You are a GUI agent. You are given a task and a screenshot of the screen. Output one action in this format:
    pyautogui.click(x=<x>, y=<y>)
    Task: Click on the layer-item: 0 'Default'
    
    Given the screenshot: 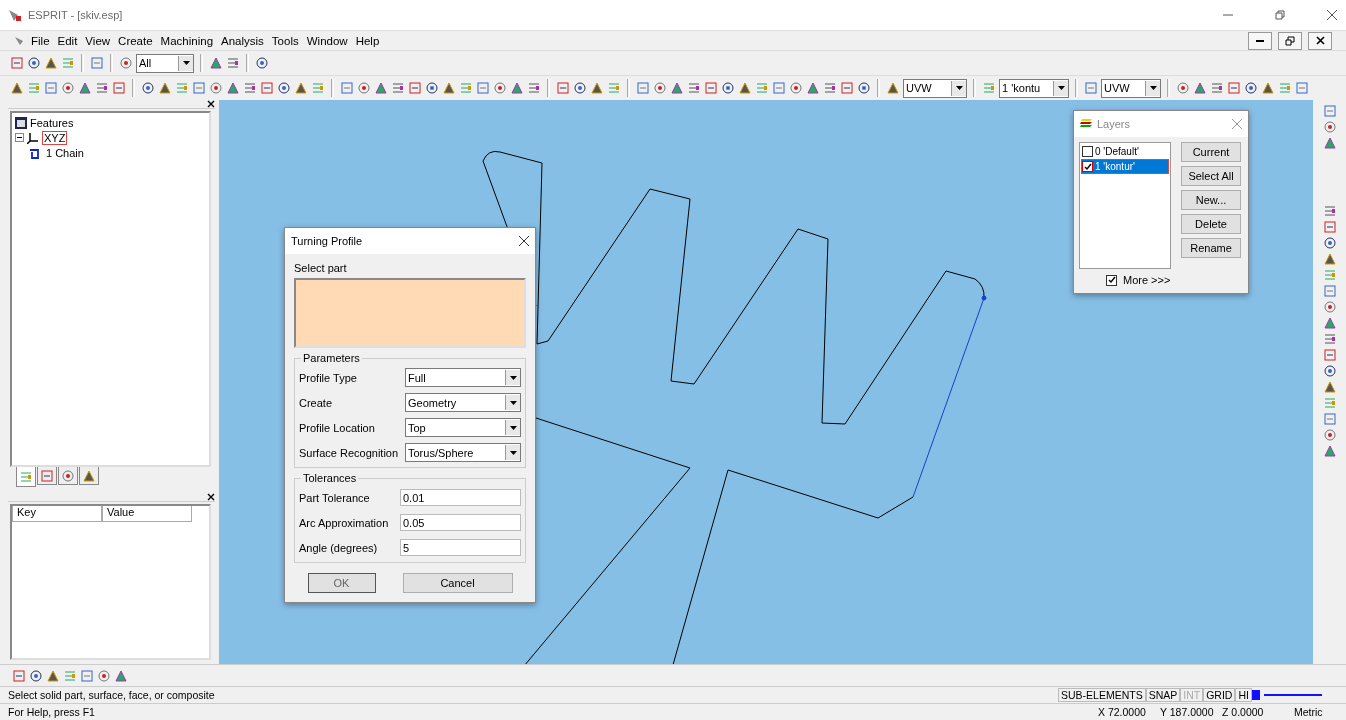 What is the action you would take?
    pyautogui.click(x=1125, y=151)
    